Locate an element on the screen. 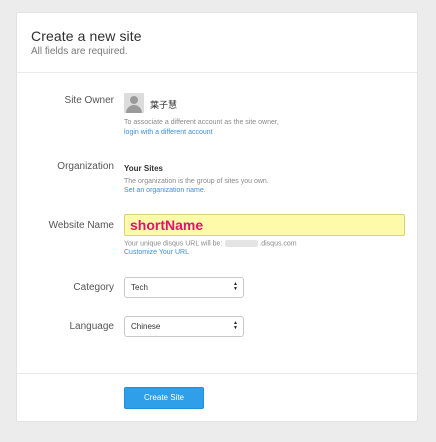 This screenshot has width=436, height=442. set-organization-name-link: Set an organization name. is located at coordinates (165, 190).